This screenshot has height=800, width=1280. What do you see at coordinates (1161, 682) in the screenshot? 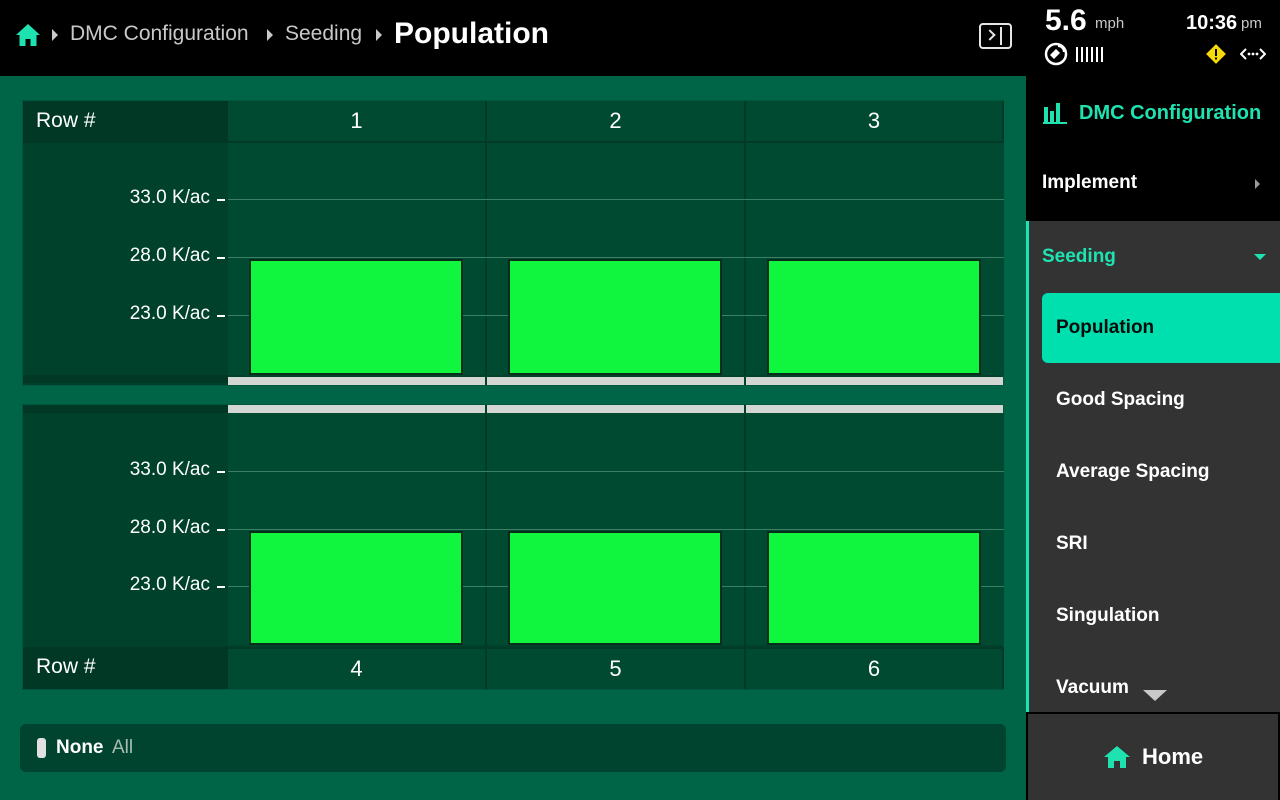
I see `sidebar-item-vacuum: Vacuum` at bounding box center [1161, 682].